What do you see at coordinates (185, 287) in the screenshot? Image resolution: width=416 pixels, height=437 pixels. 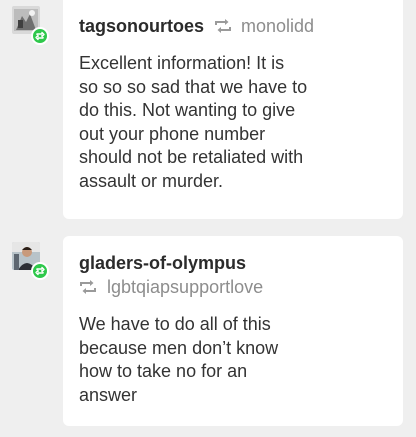 I see `reblogged-from-link: lgbtqiapsupportlove` at bounding box center [185, 287].